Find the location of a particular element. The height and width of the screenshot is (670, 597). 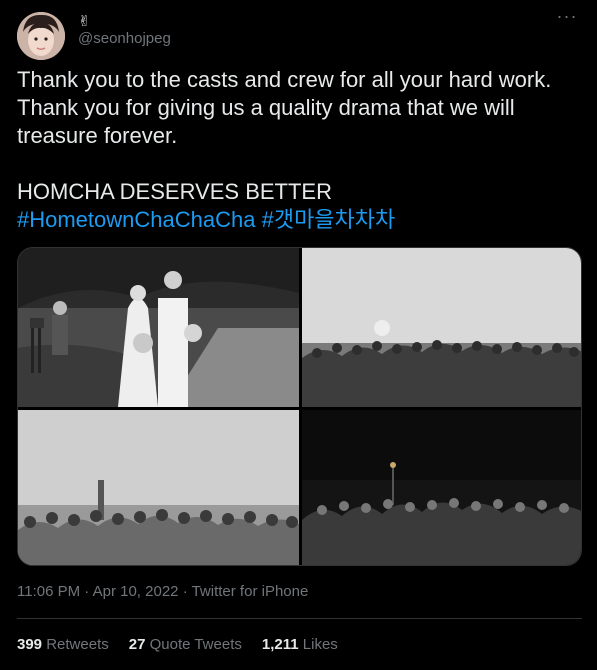

tweet-hashtags: #HometownChaChaCha #갯마을차차차 is located at coordinates (299, 220).